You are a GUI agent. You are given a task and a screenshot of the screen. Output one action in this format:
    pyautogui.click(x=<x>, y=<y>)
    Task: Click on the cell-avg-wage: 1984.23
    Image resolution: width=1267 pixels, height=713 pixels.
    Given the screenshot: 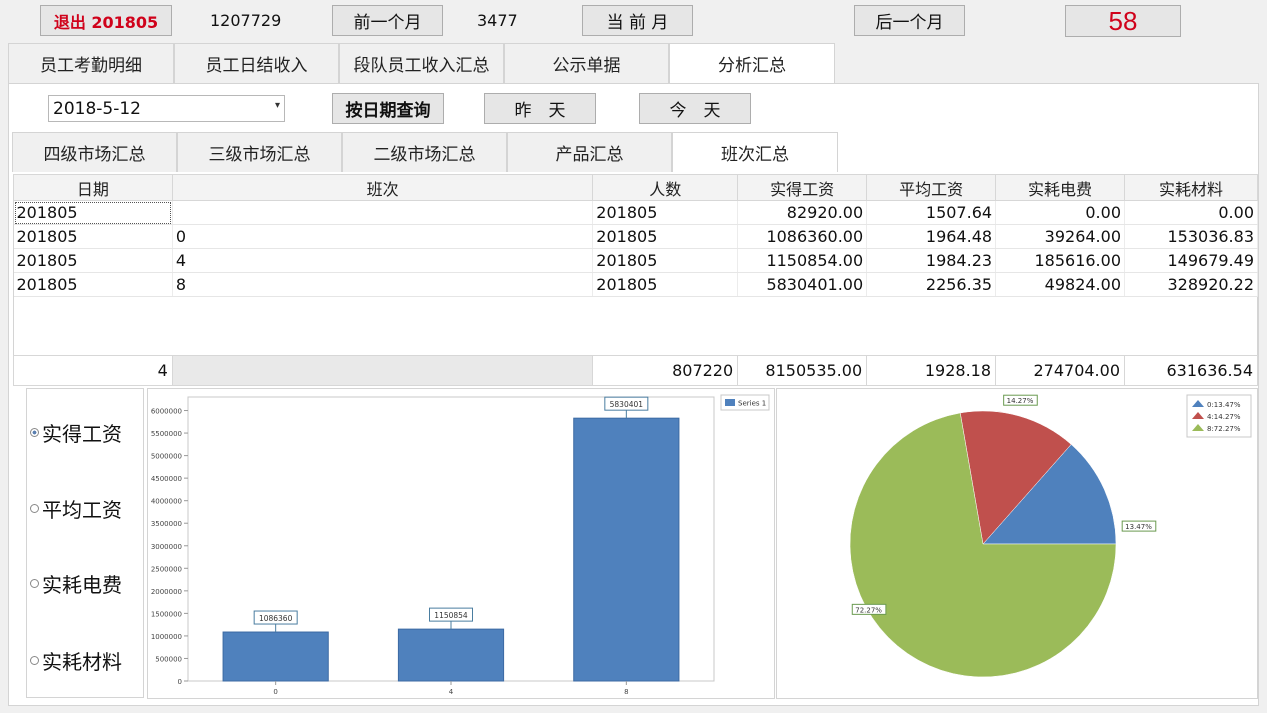 What is the action you would take?
    pyautogui.click(x=931, y=260)
    